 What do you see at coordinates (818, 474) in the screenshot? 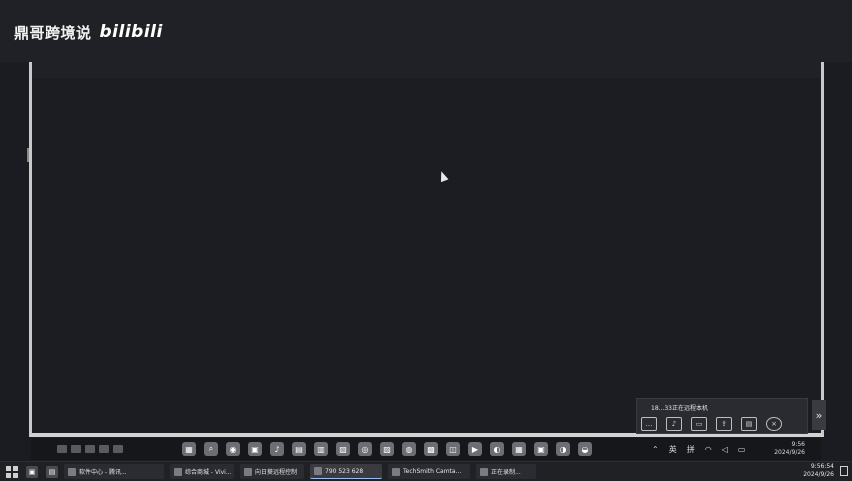
I see `host-clock-date: 2024/9/26` at bounding box center [818, 474].